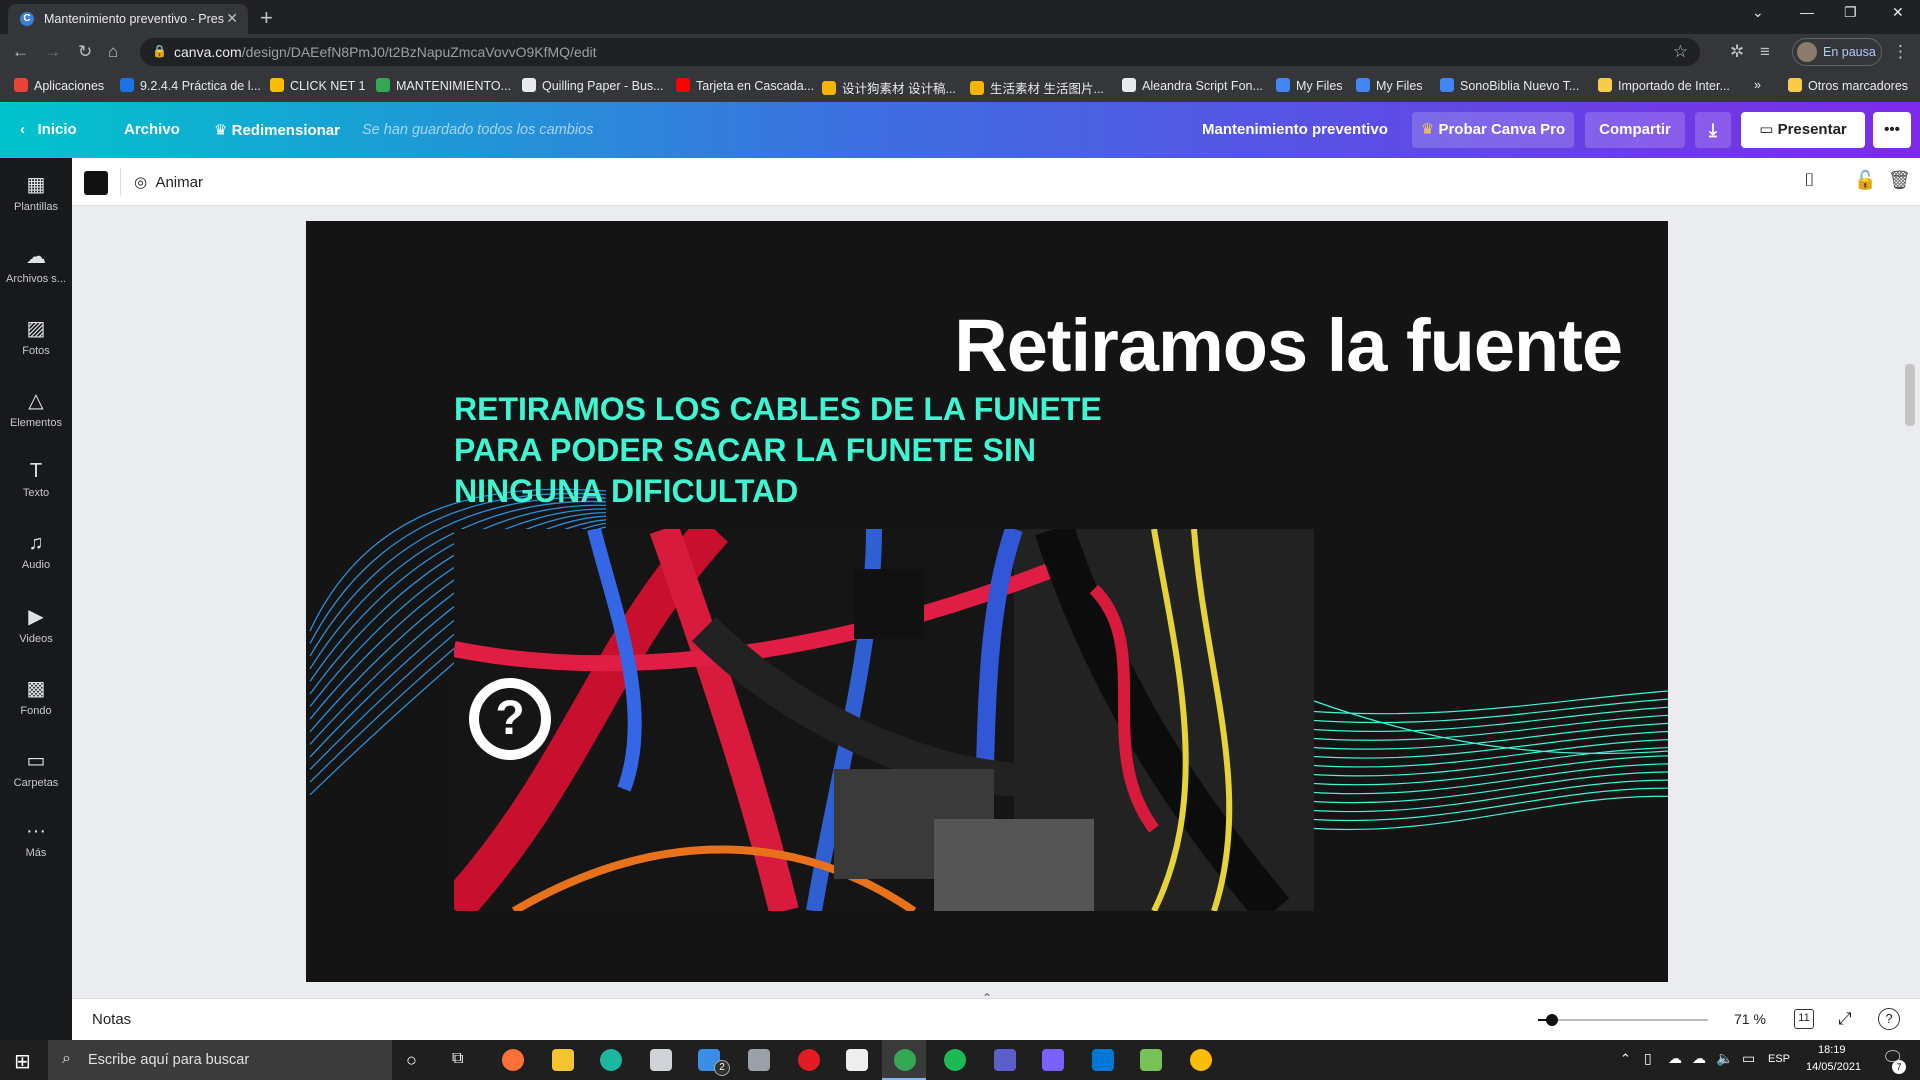 This screenshot has width=1920, height=1080. What do you see at coordinates (36, 551) in the screenshot?
I see `sidebar-item: ♫ Audio` at bounding box center [36, 551].